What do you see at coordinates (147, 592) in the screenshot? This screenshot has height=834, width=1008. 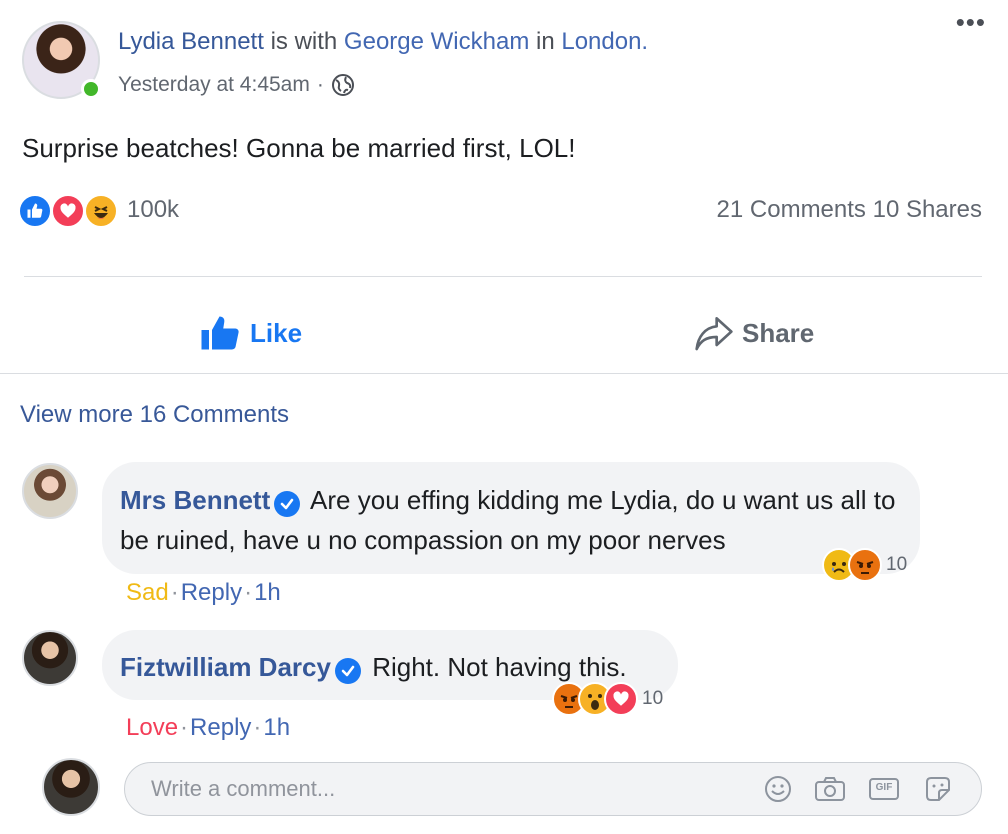 I see `my-reaction-link: Sad` at bounding box center [147, 592].